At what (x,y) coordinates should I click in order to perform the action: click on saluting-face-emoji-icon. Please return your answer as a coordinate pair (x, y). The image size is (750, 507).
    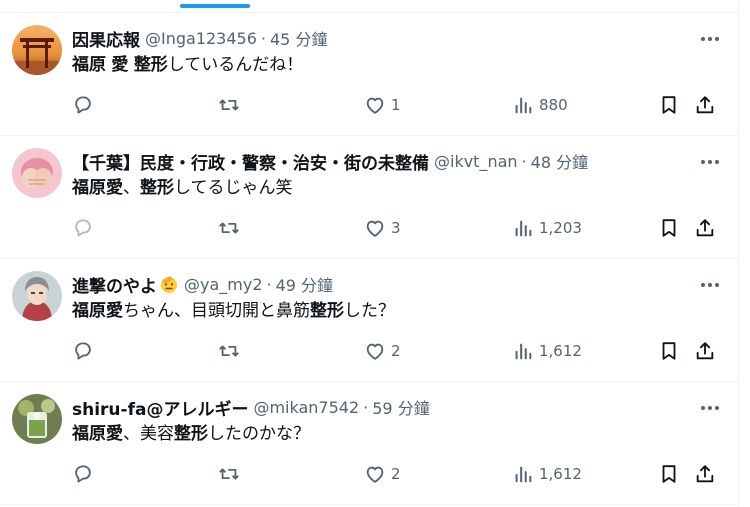
    Looking at the image, I should click on (169, 284).